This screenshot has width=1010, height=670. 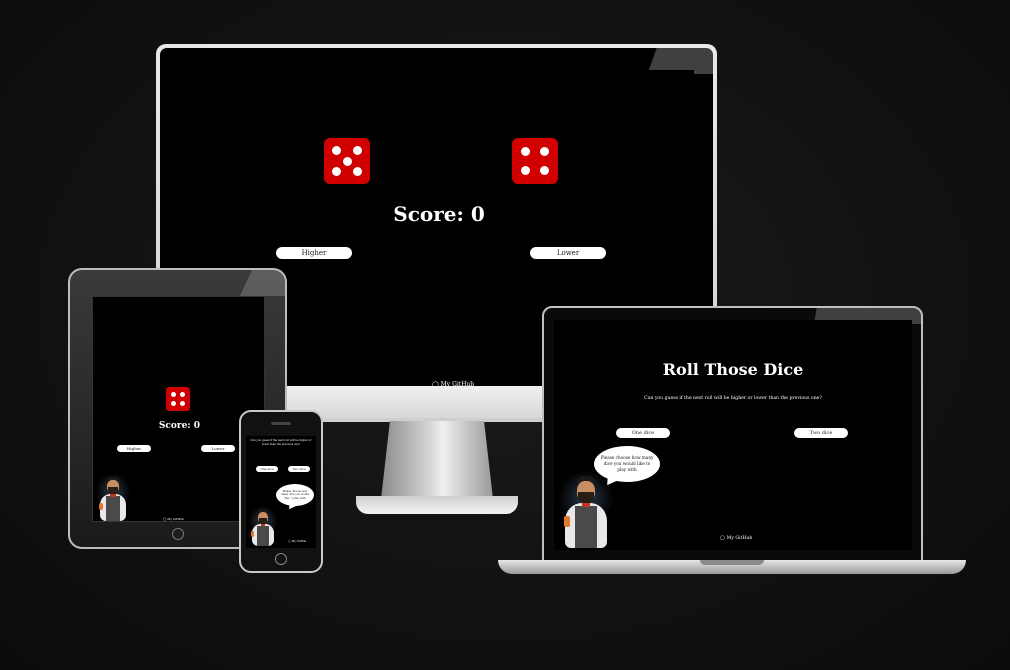 I want to click on laptop-notch, so click(x=732, y=562).